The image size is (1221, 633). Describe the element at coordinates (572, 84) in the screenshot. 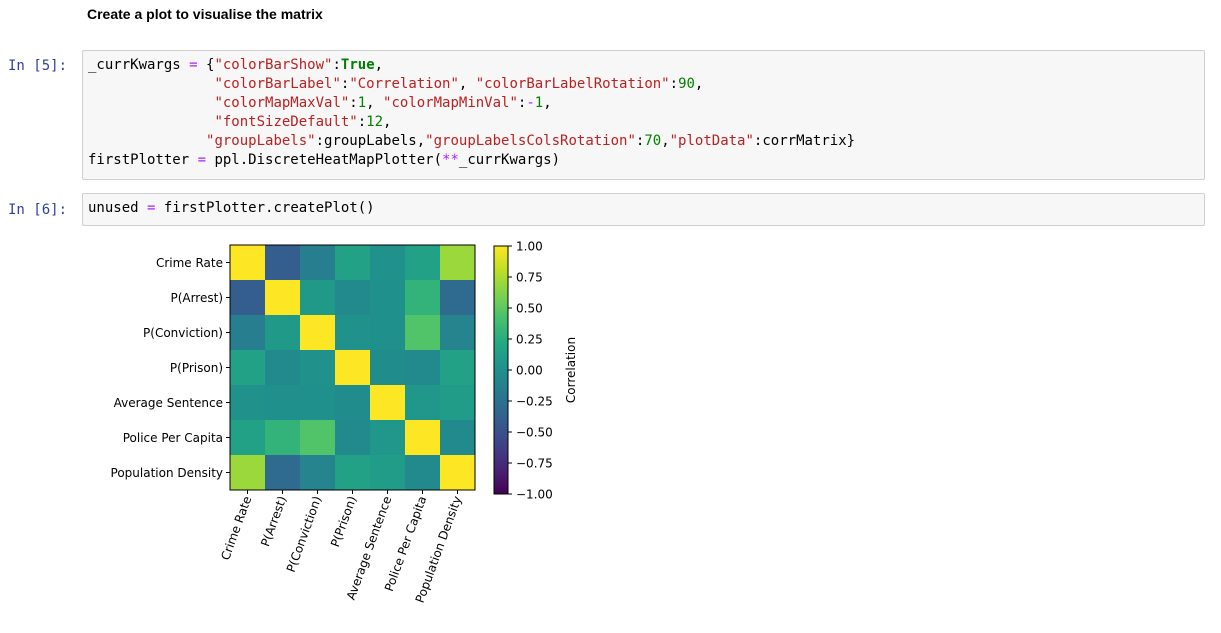

I see `code-token: "colorBarLabelRotation"` at that location.